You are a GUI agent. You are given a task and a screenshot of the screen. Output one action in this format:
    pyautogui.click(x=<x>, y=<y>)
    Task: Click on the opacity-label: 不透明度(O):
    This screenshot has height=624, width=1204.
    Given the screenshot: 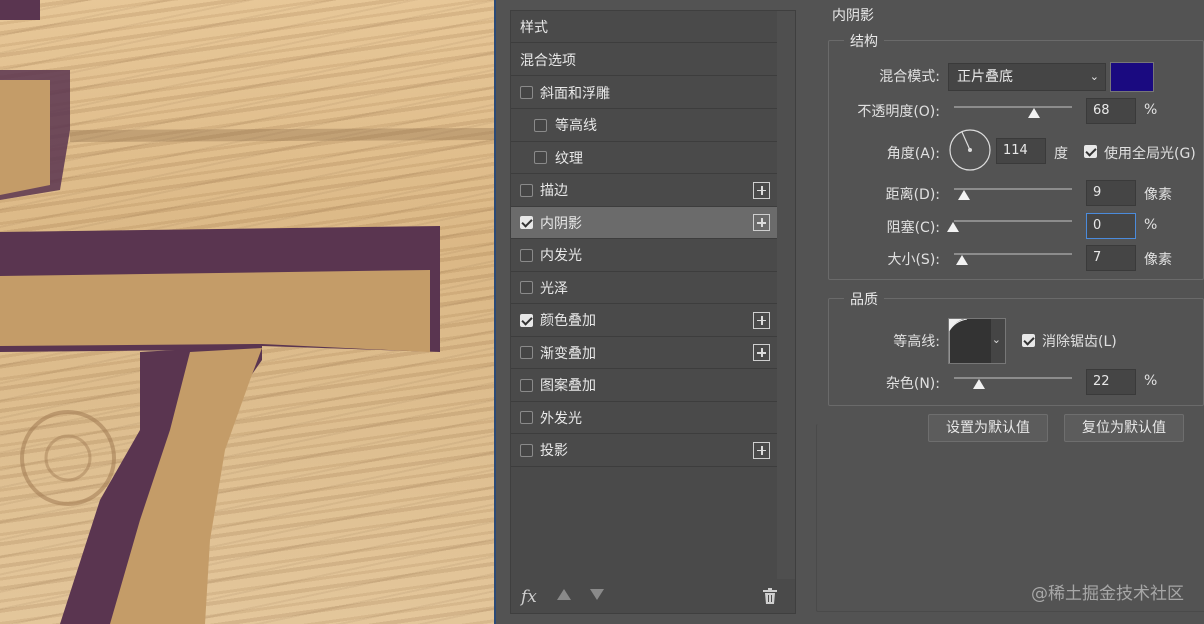 What is the action you would take?
    pyautogui.click(x=898, y=112)
    